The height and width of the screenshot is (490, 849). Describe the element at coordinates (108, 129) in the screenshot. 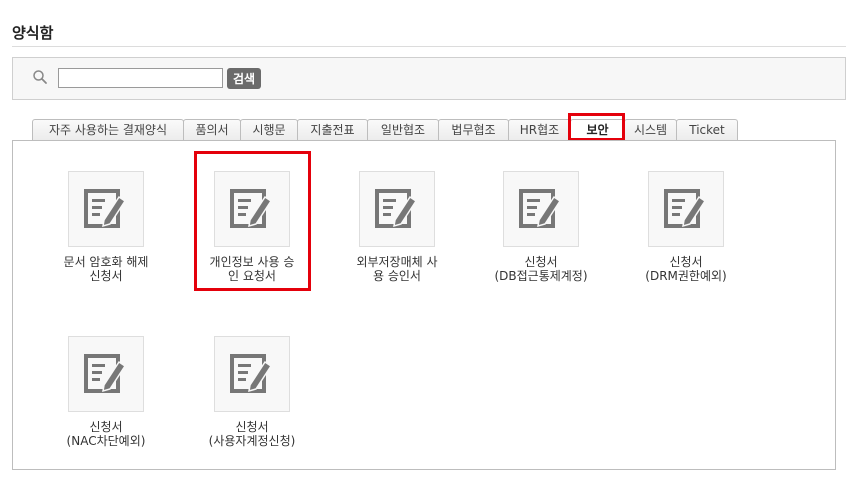

I see `tab-frequent: 자주 사용하는 결재양식` at that location.